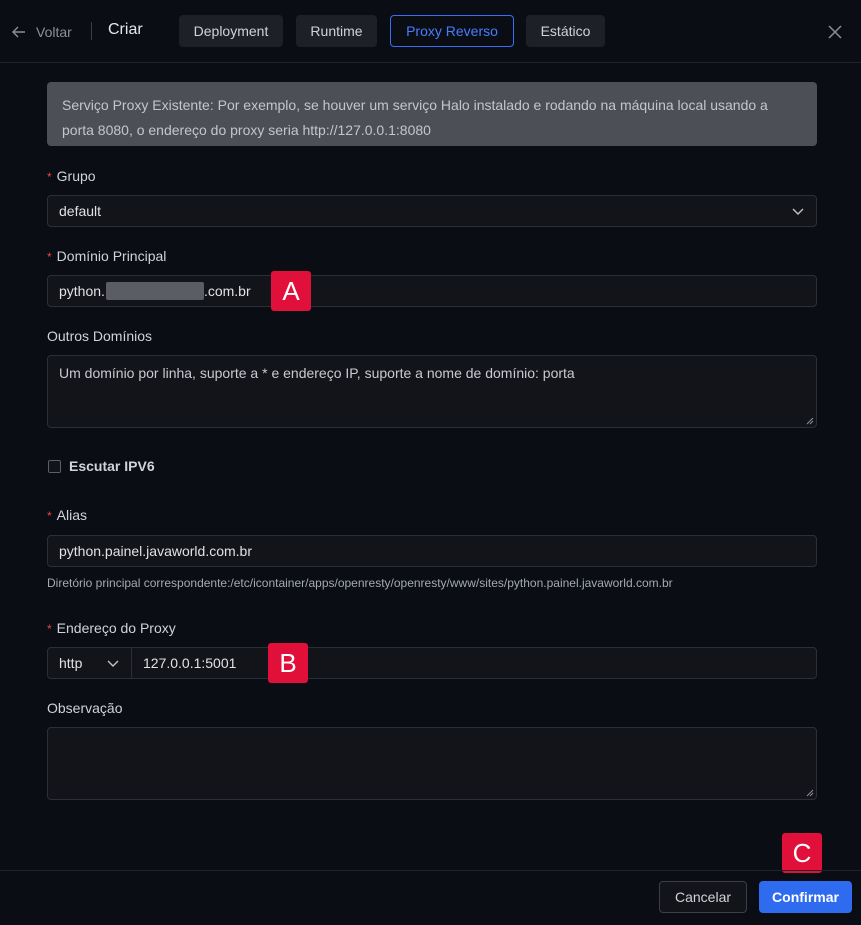  I want to click on redacted-block, so click(154, 291).